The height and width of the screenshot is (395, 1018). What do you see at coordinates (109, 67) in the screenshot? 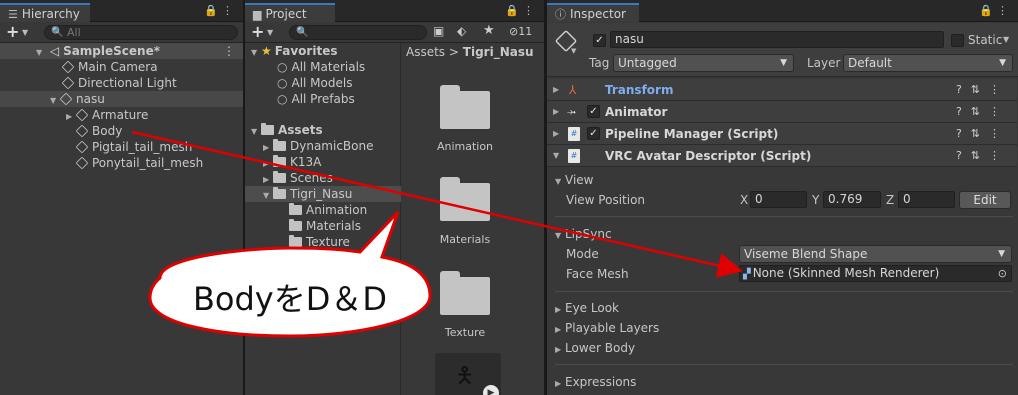
I see `hierarchy-item: Main Camera` at bounding box center [109, 67].